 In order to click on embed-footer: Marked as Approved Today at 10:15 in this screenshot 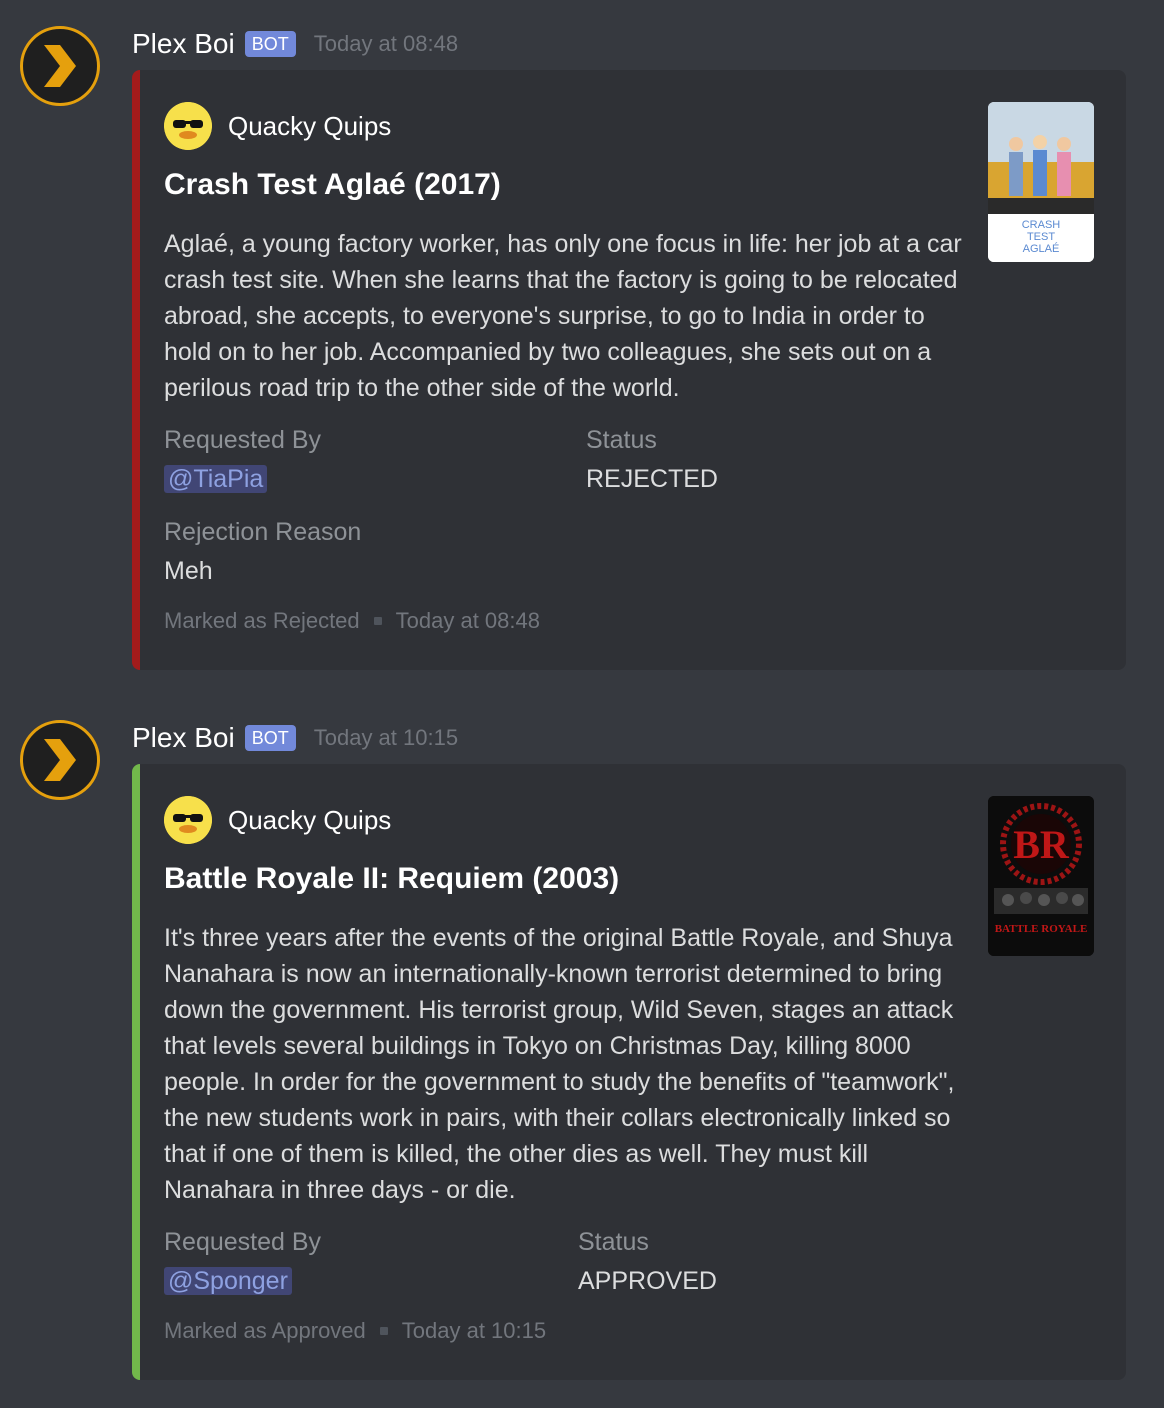, I will do `click(355, 1331)`.